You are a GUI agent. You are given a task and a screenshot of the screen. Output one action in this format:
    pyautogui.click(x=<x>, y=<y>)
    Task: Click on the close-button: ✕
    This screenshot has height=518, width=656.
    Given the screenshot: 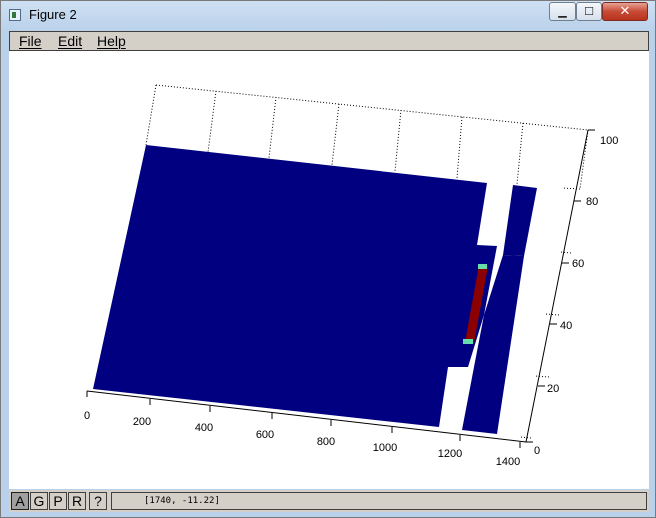 What is the action you would take?
    pyautogui.click(x=625, y=11)
    